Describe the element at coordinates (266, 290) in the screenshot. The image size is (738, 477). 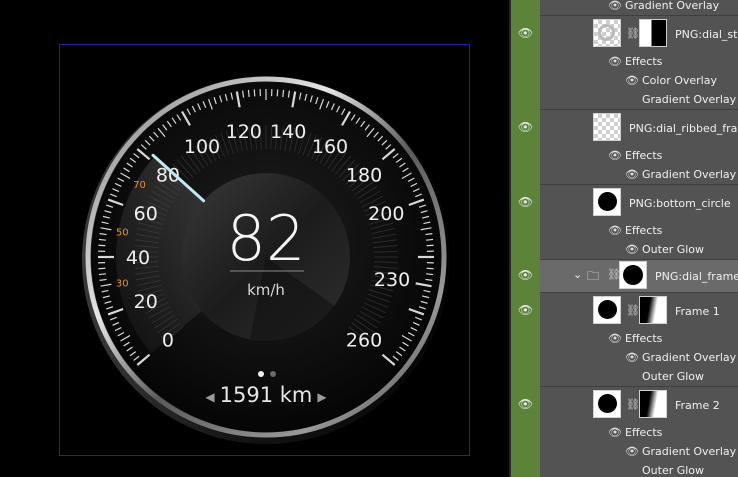
I see `speed-unit: km/h` at that location.